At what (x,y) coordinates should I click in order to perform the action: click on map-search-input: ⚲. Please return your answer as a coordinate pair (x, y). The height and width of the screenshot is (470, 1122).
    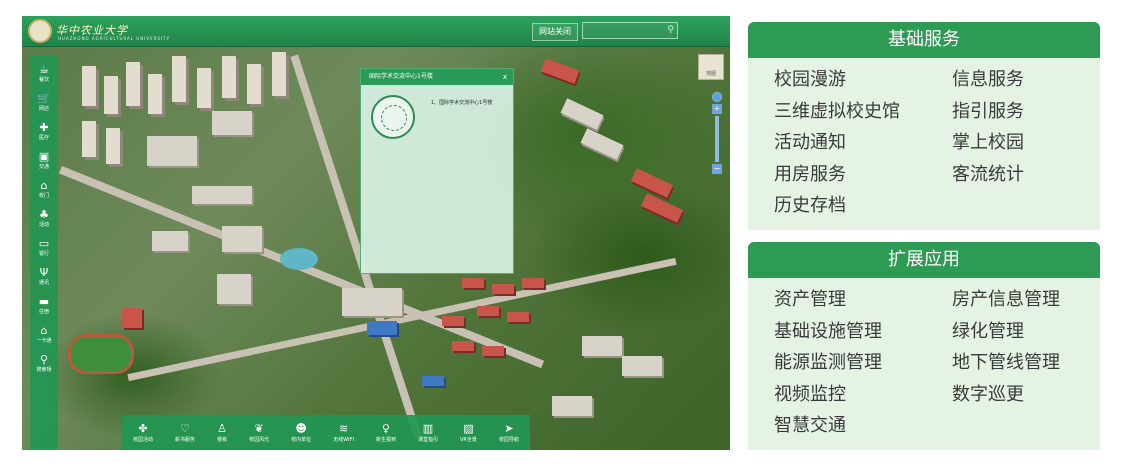
    Looking at the image, I should click on (630, 30).